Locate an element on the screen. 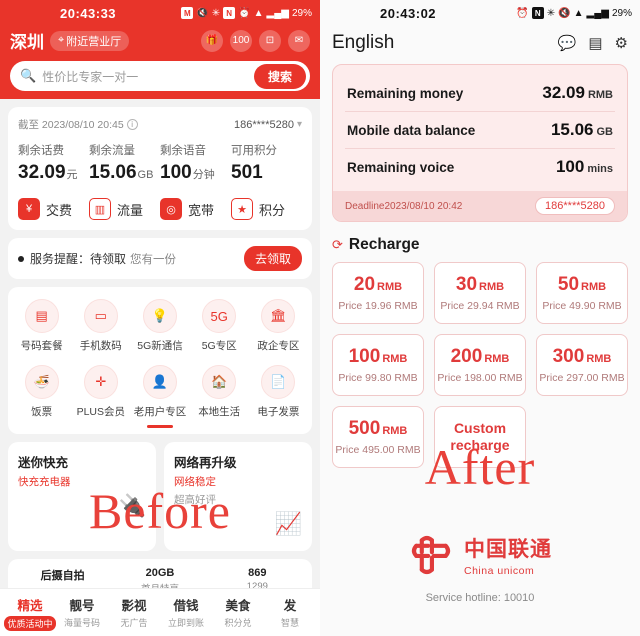  left-app-header: 深圳 ⌖ 附近营业厅 🎁 100 ⊡ ✉ 🔍 性价比专家一对一 搜索 is located at coordinates (160, 62).